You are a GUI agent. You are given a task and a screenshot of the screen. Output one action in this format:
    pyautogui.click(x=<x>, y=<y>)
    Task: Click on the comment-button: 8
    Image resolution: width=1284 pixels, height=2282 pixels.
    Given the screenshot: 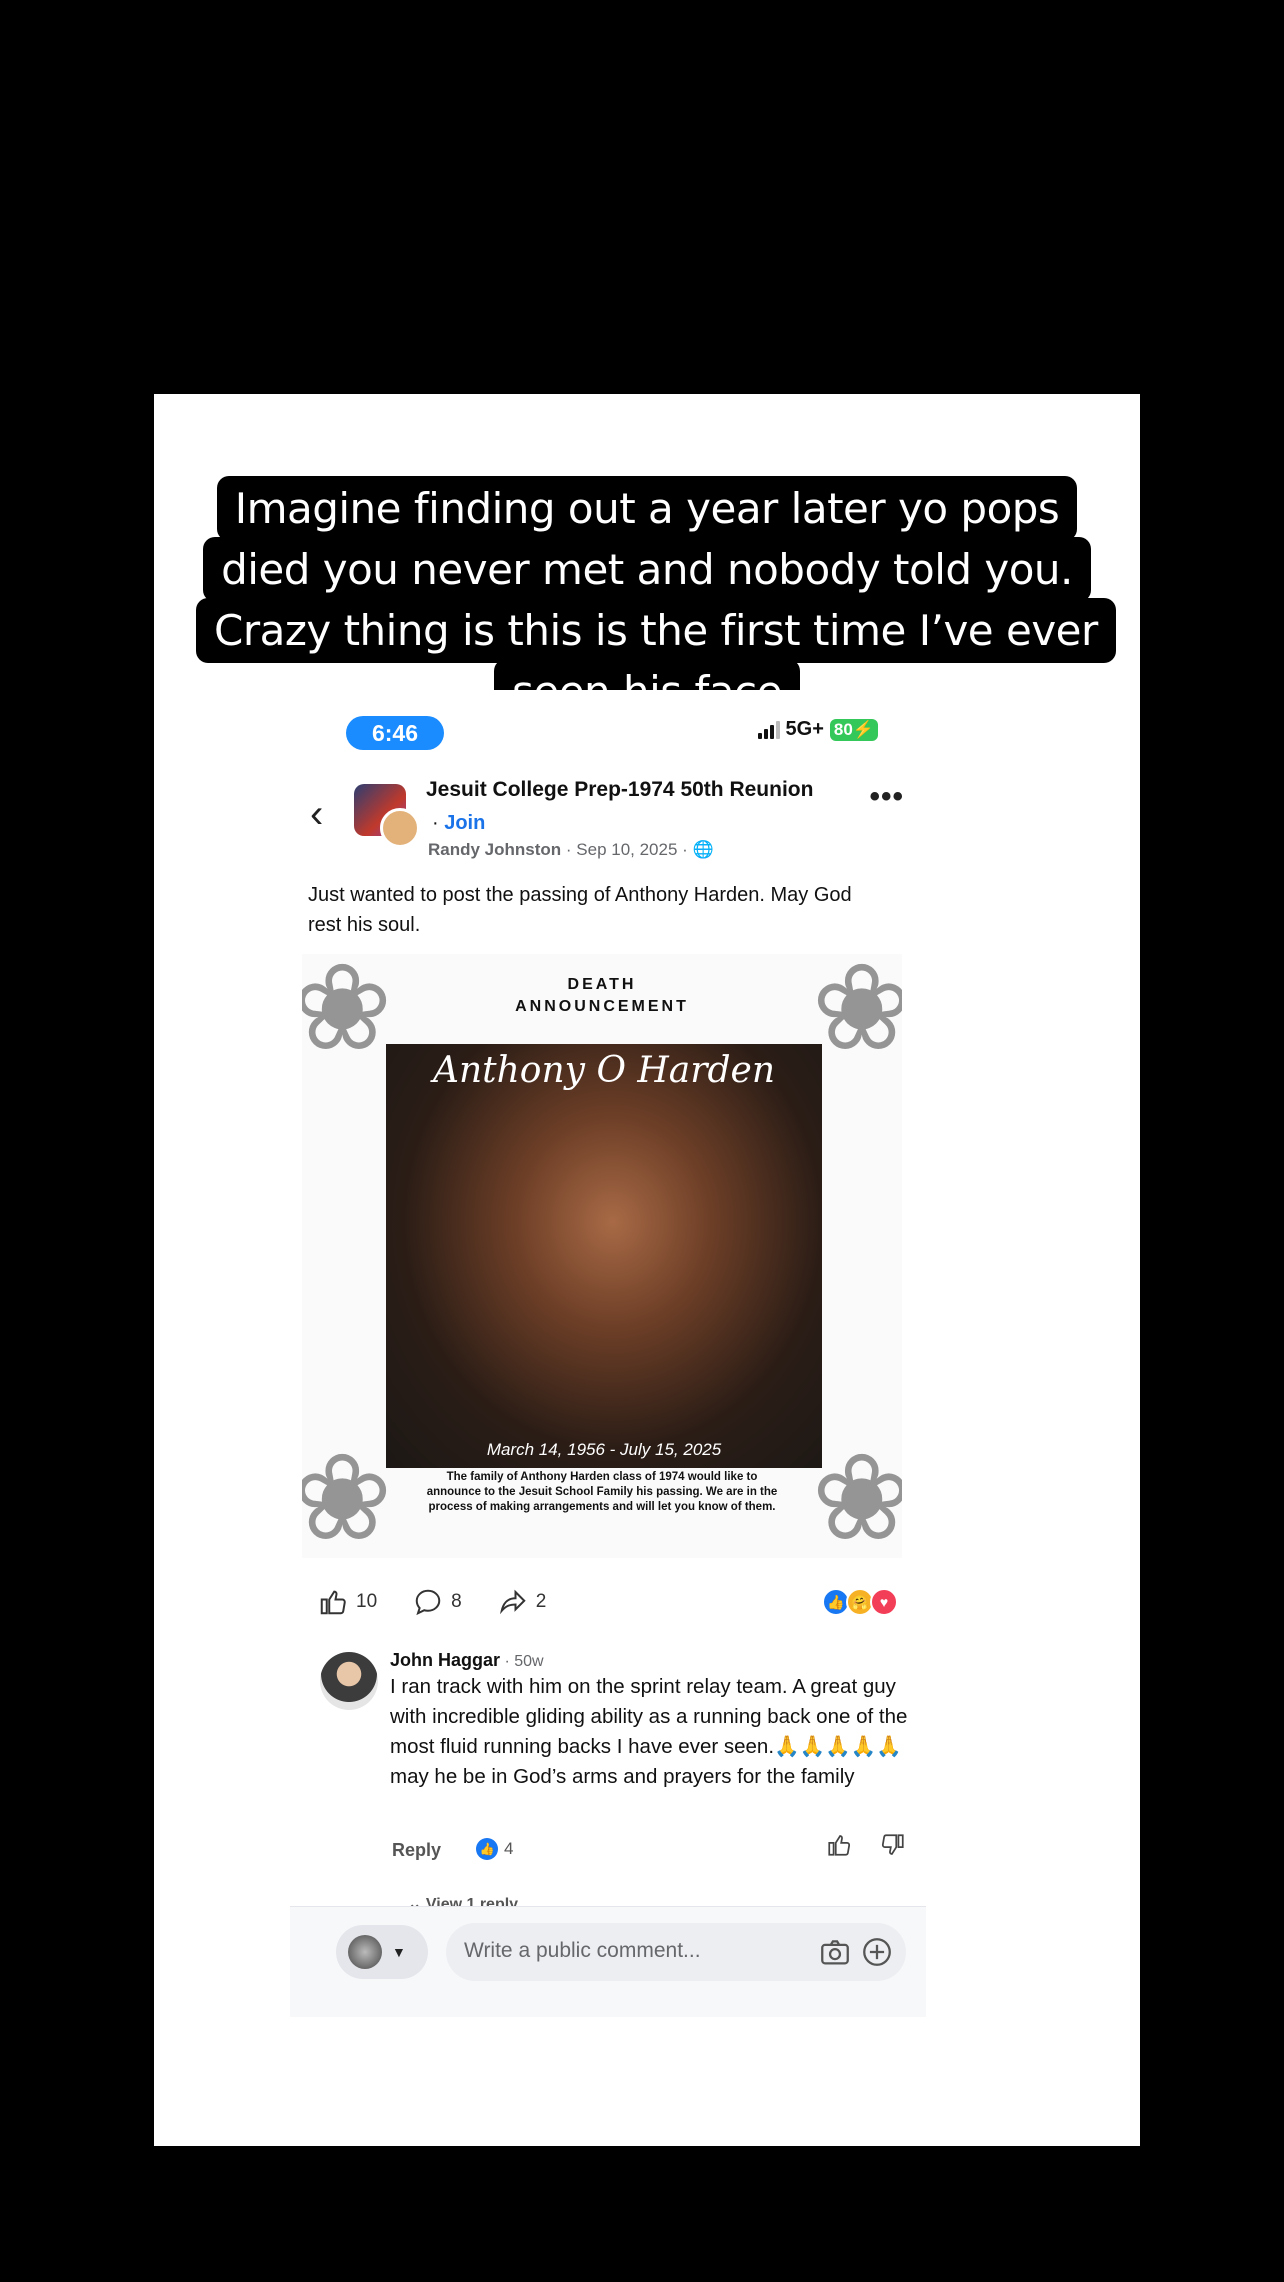 What is the action you would take?
    pyautogui.click(x=437, y=1602)
    